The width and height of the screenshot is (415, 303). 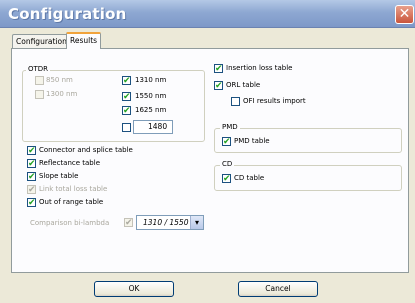 What do you see at coordinates (243, 85) in the screenshot?
I see `label-orl: ORL table` at bounding box center [243, 85].